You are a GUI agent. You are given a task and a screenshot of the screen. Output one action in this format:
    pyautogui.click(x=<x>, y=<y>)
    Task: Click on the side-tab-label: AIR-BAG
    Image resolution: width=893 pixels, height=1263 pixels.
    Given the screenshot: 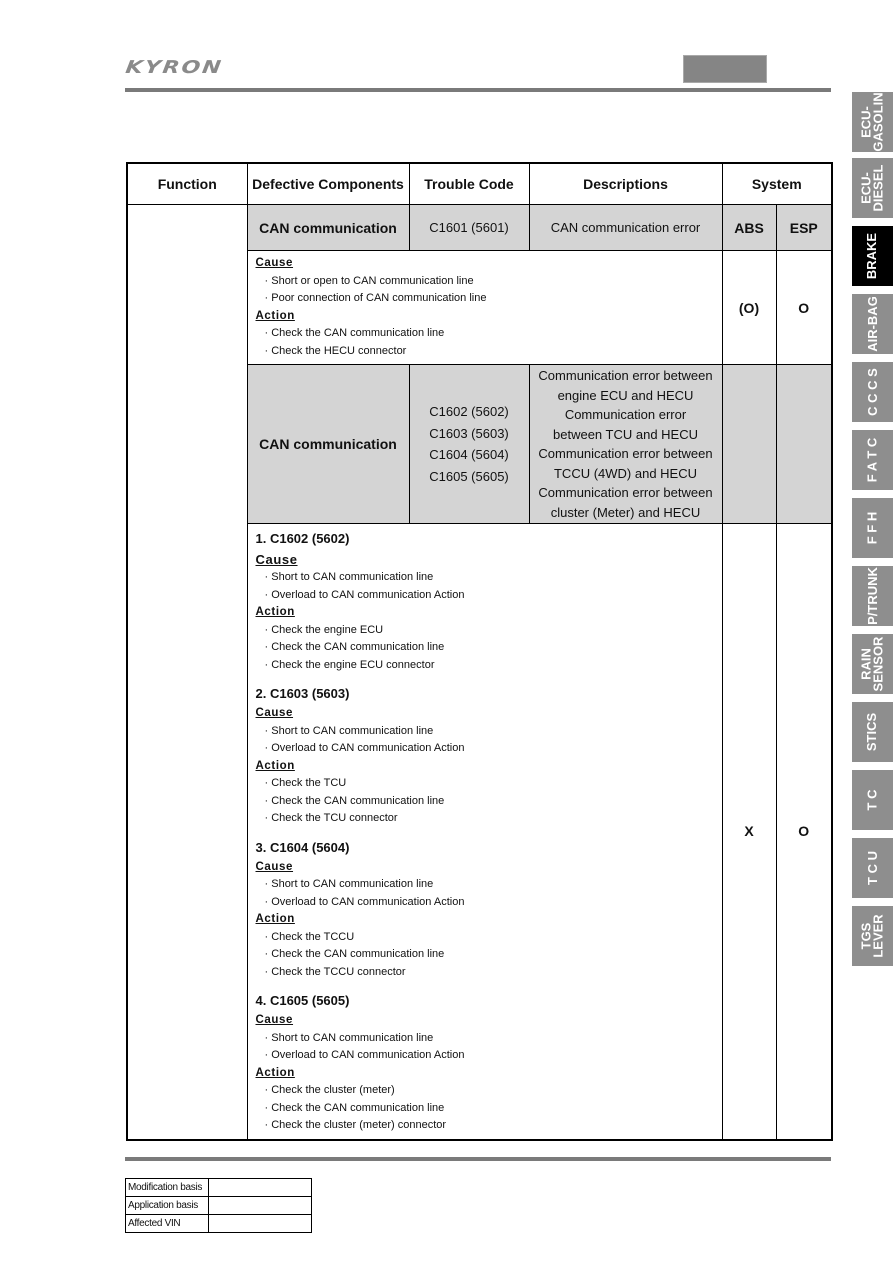 What is the action you would take?
    pyautogui.click(x=872, y=324)
    